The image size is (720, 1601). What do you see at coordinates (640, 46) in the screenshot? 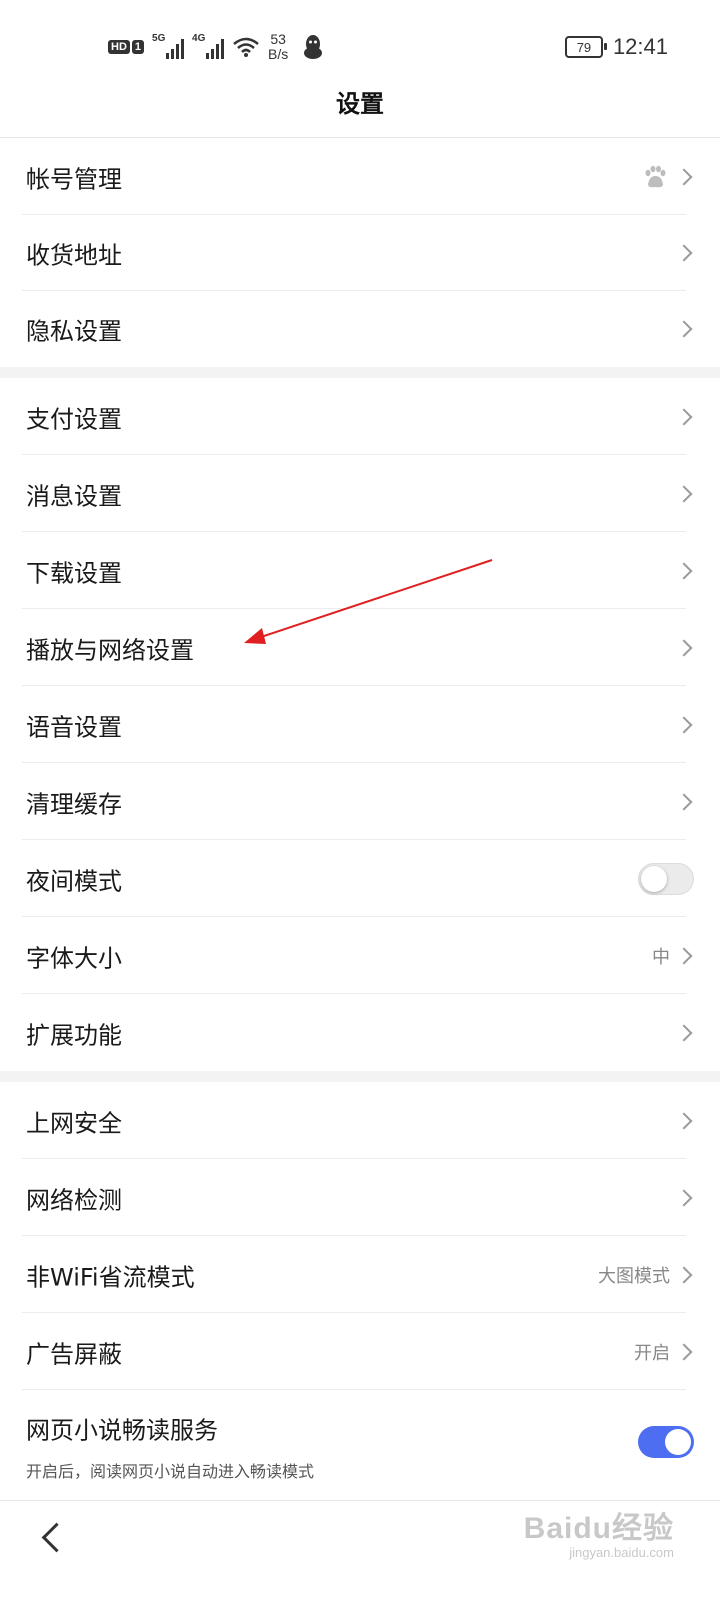
I see `clock: 12:41` at bounding box center [640, 46].